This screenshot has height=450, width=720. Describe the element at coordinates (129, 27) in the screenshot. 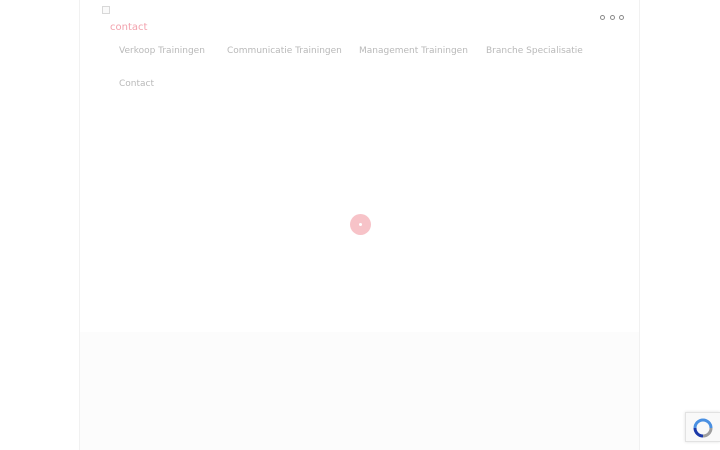

I see `logo-alt-text: contact` at that location.